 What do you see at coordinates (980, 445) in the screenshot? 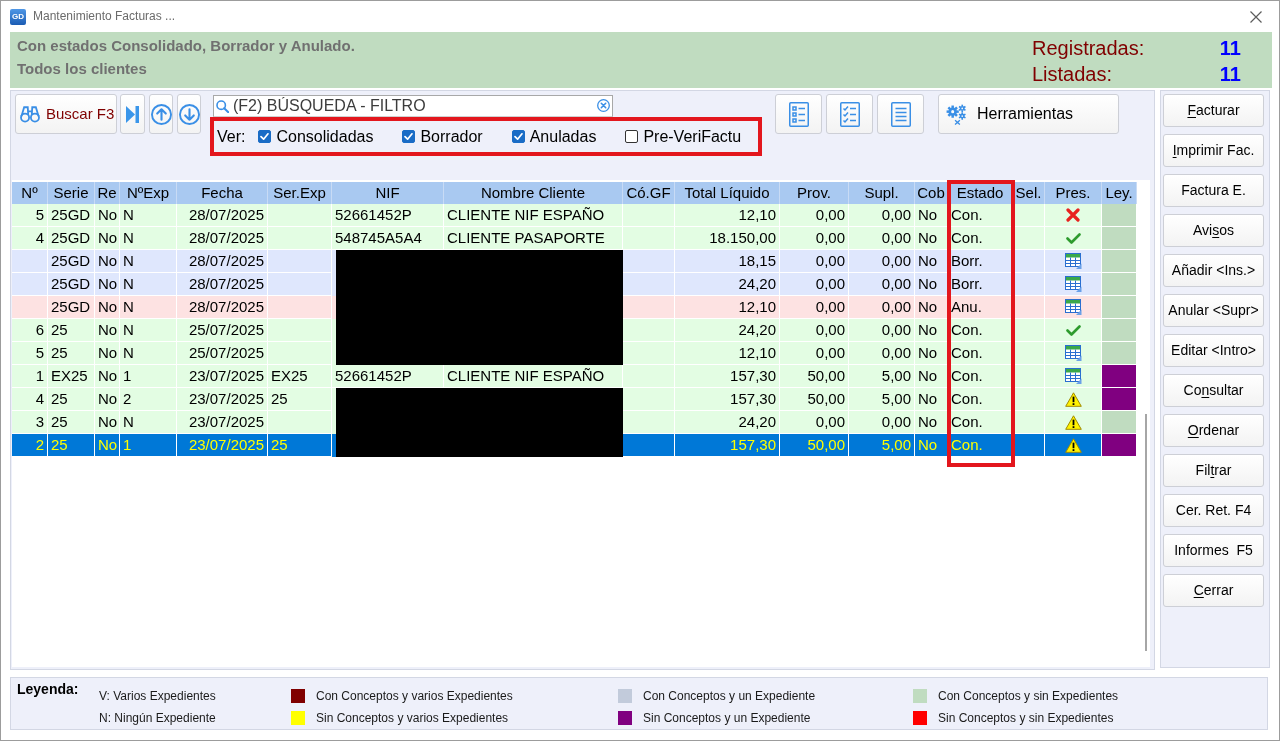
I see `table-cell: Con.` at bounding box center [980, 445].